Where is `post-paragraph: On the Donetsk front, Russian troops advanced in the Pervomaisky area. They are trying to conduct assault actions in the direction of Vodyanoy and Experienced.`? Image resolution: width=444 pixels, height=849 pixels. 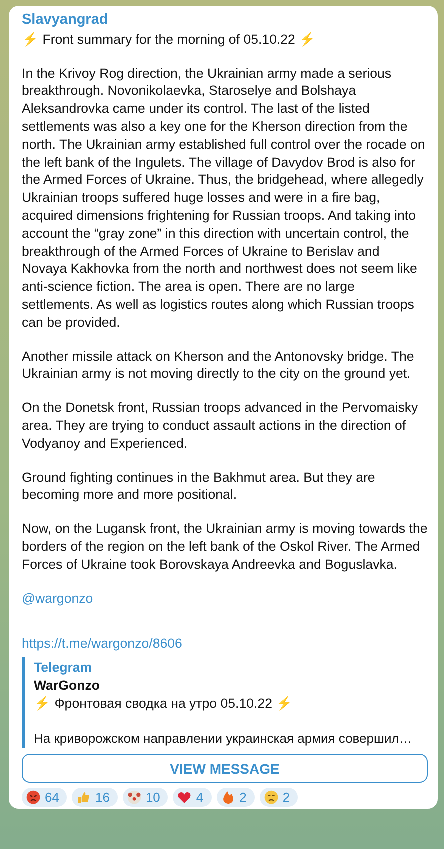
post-paragraph: On the Donetsk front, Russian troops advanced in the Pervomaisky area. They are trying to conduct assault actions in the direction of Vodyanoy and Experienced. is located at coordinates (221, 426).